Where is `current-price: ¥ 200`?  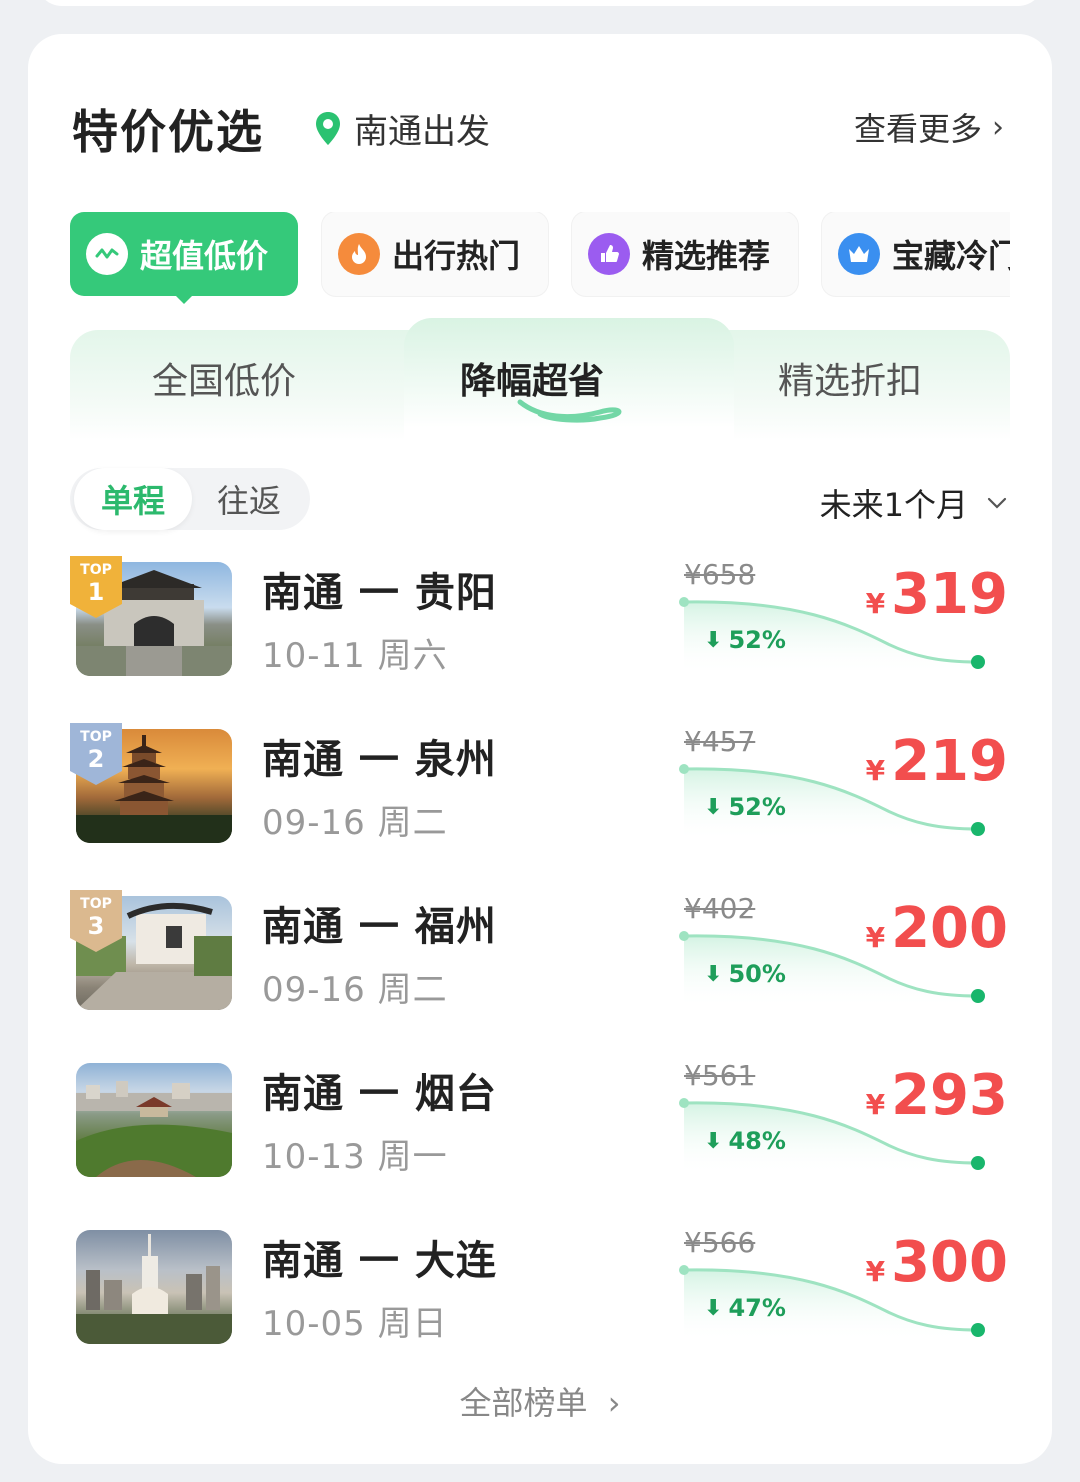
current-price: ¥ 200 is located at coordinates (936, 928).